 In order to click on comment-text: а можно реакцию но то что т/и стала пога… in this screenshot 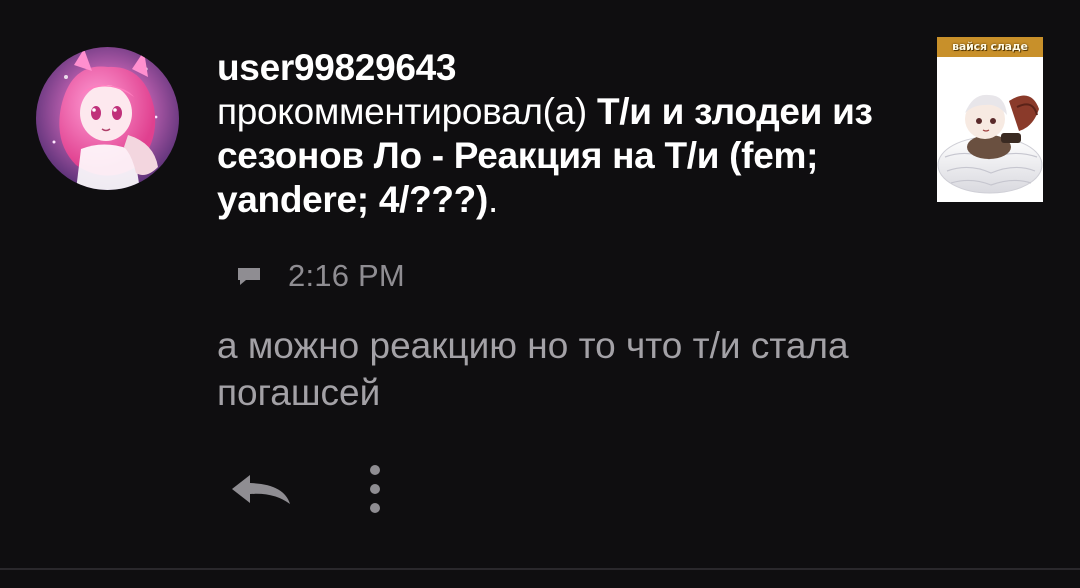, I will do `click(533, 369)`.